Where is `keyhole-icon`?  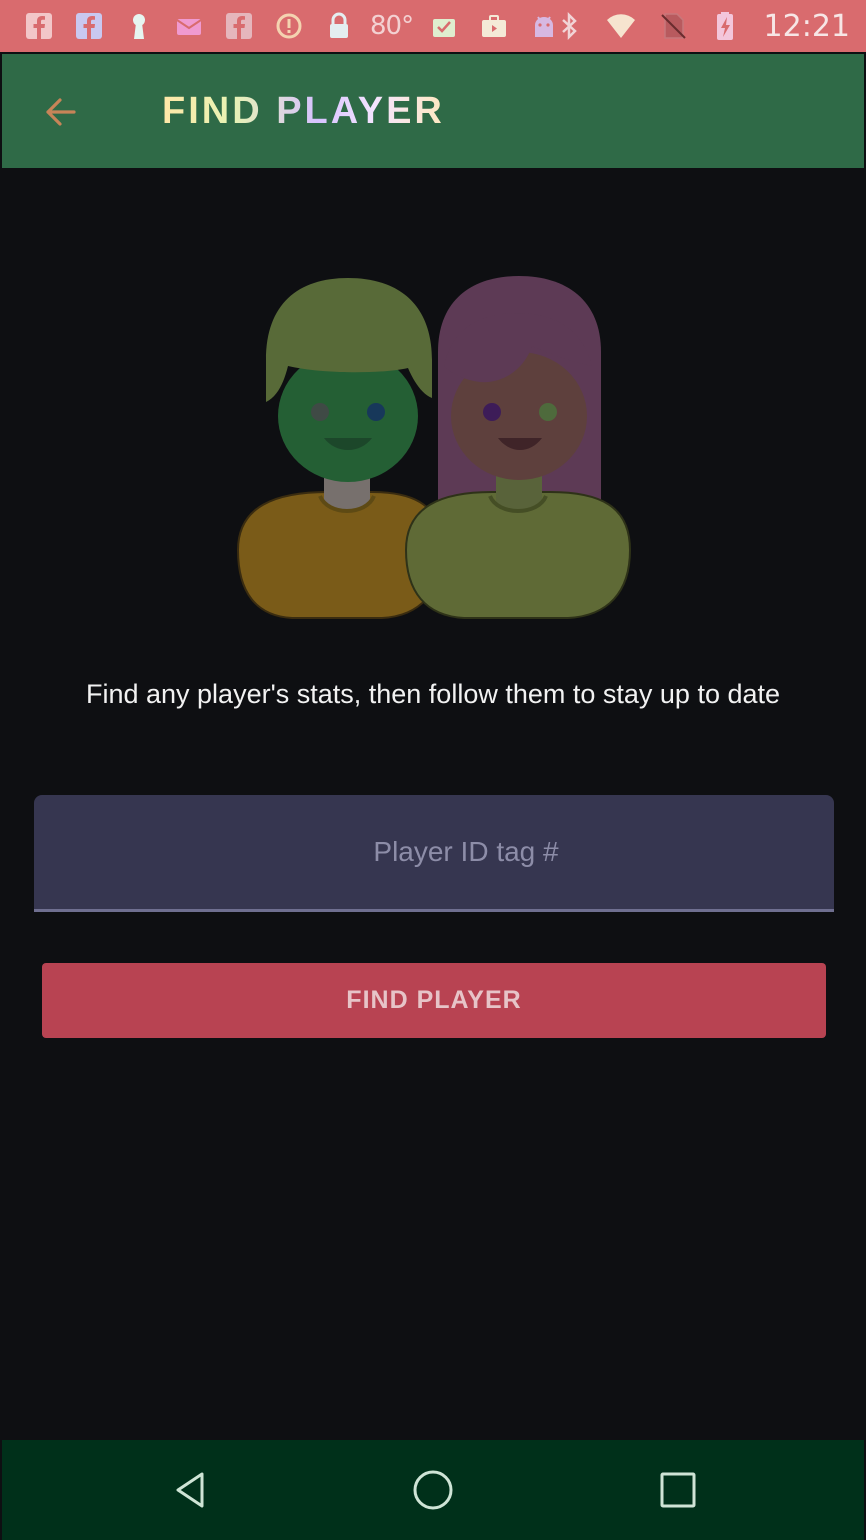 keyhole-icon is located at coordinates (139, 26).